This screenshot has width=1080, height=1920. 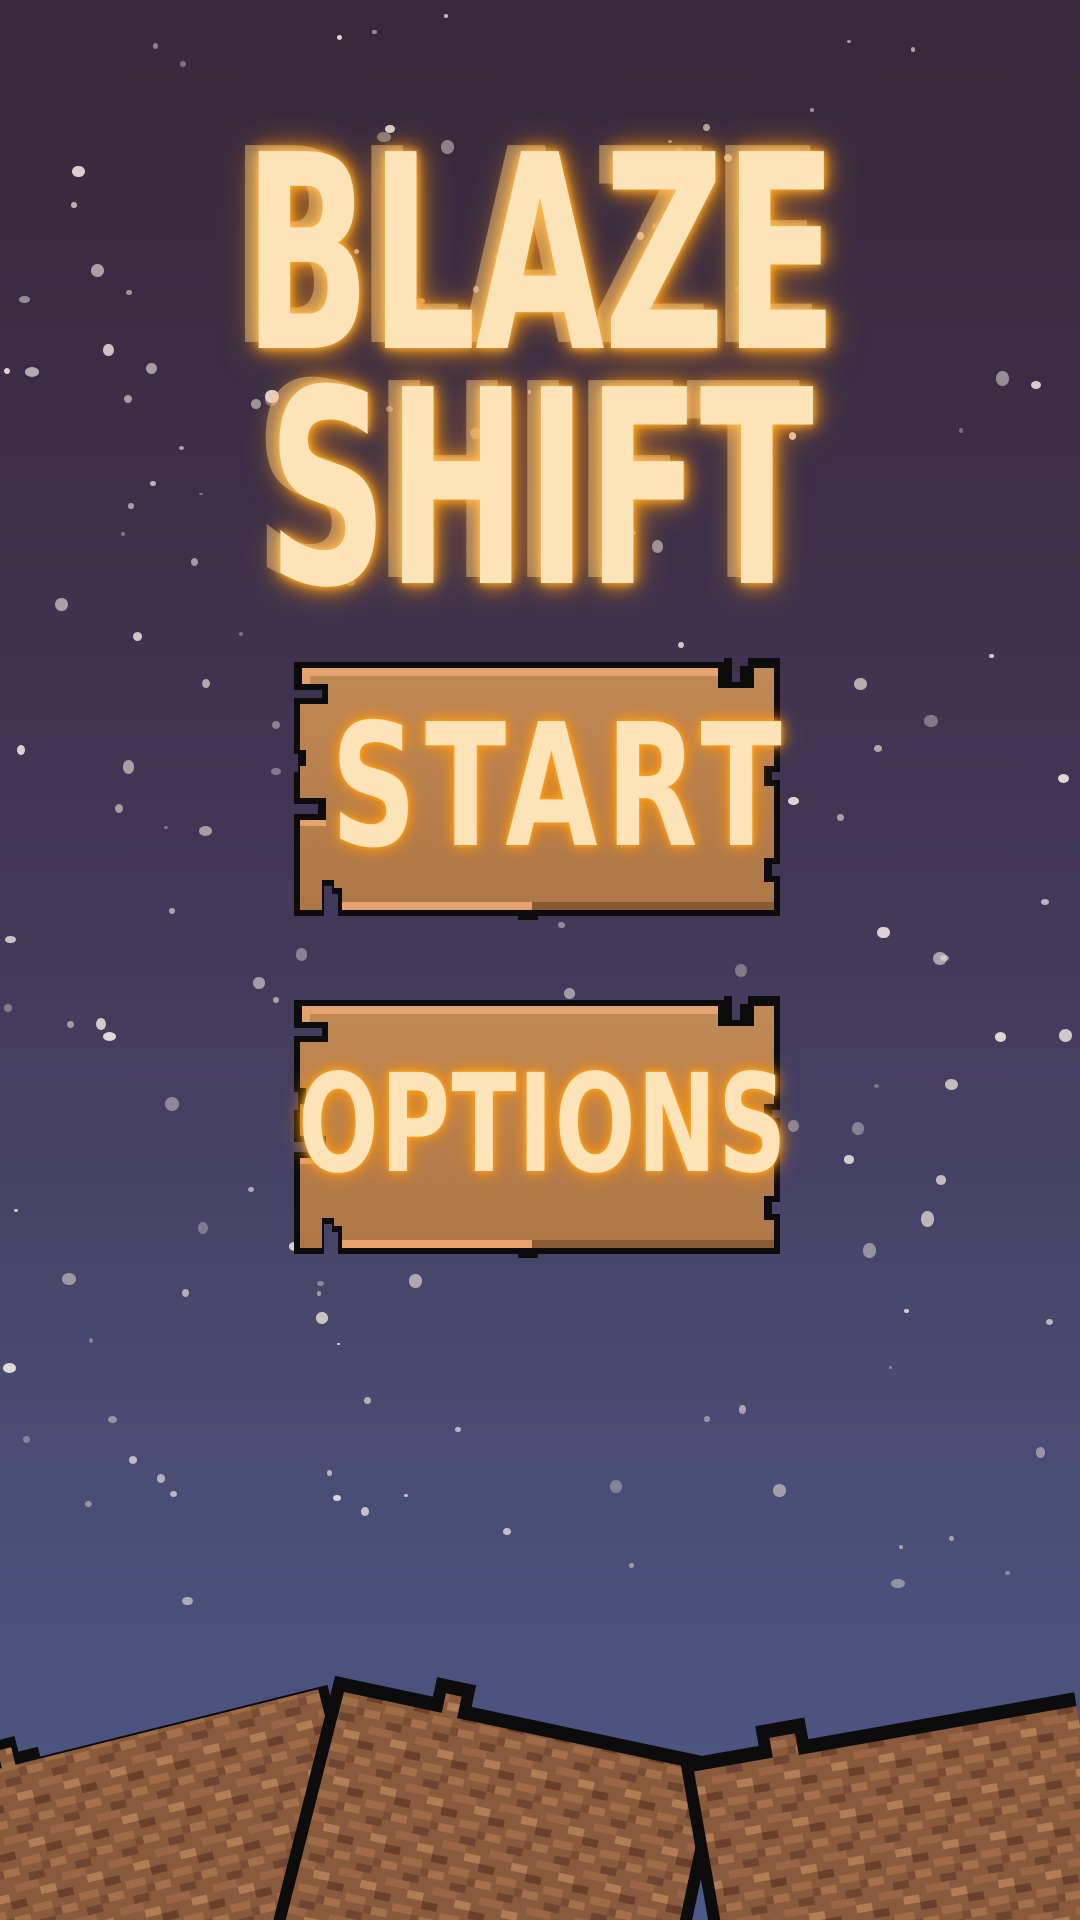 I want to click on ground-dirt-blocks, so click(x=540, y=1797).